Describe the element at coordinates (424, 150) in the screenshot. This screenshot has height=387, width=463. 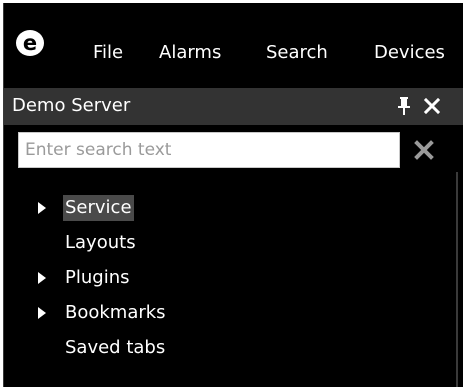
I see `clear-search-icon` at that location.